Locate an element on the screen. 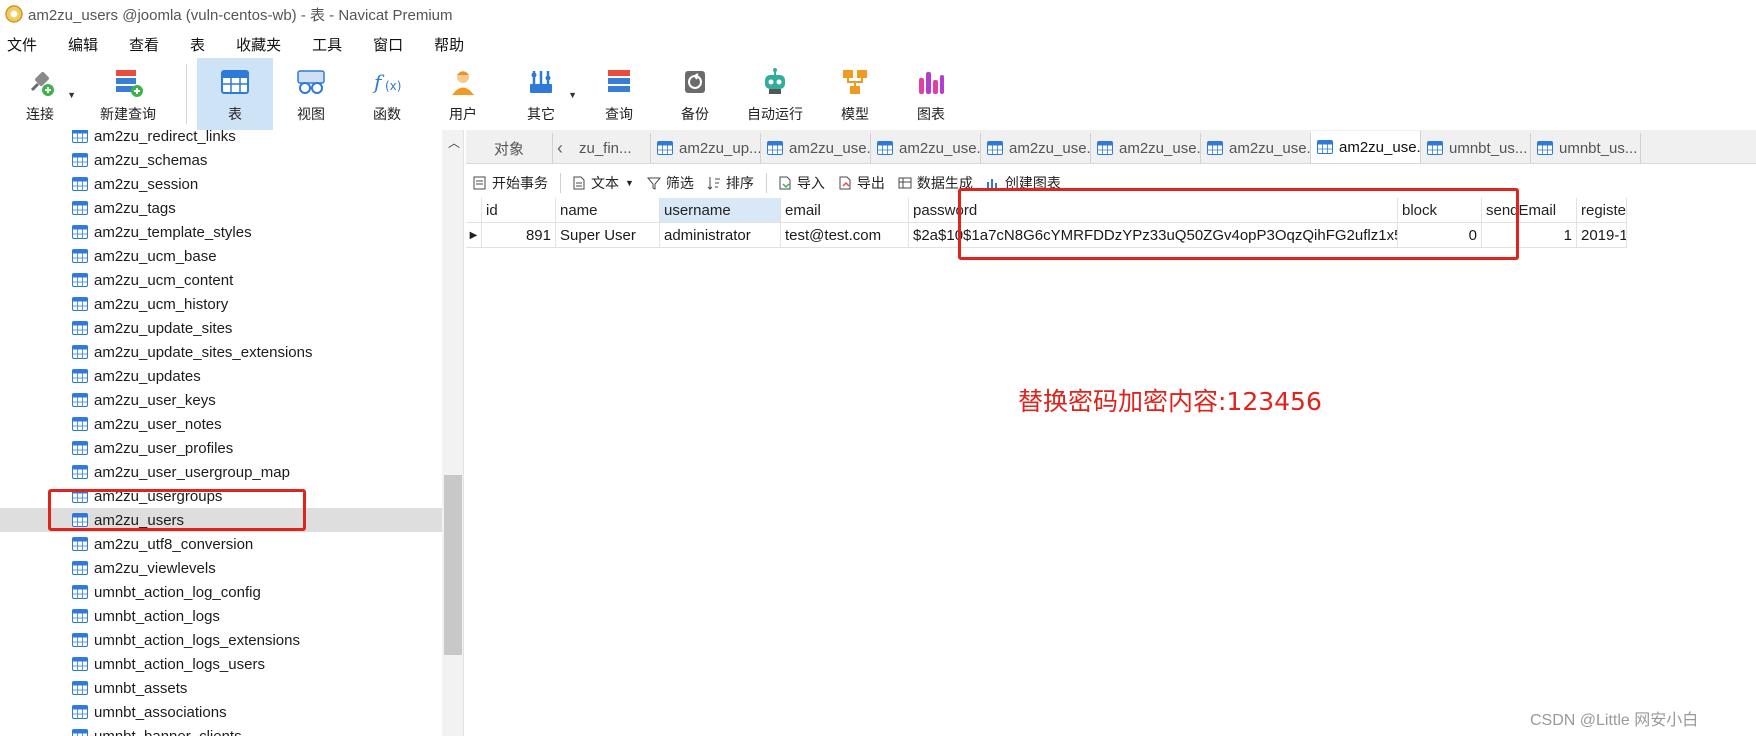 The height and width of the screenshot is (736, 1756). chart-icon is located at coordinates (931, 83).